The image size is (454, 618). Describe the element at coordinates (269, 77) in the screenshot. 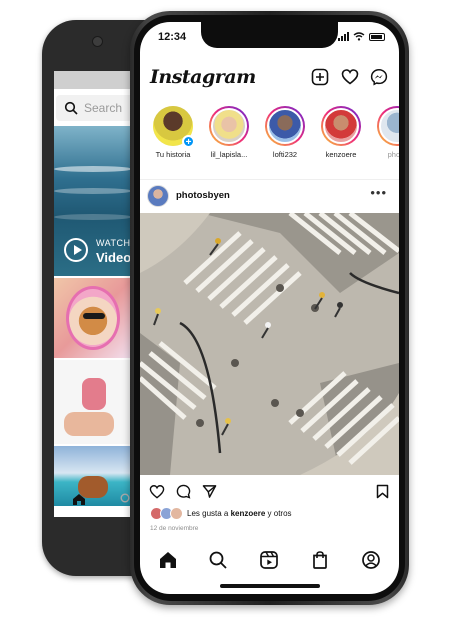

I see `app-header: Instagram` at that location.